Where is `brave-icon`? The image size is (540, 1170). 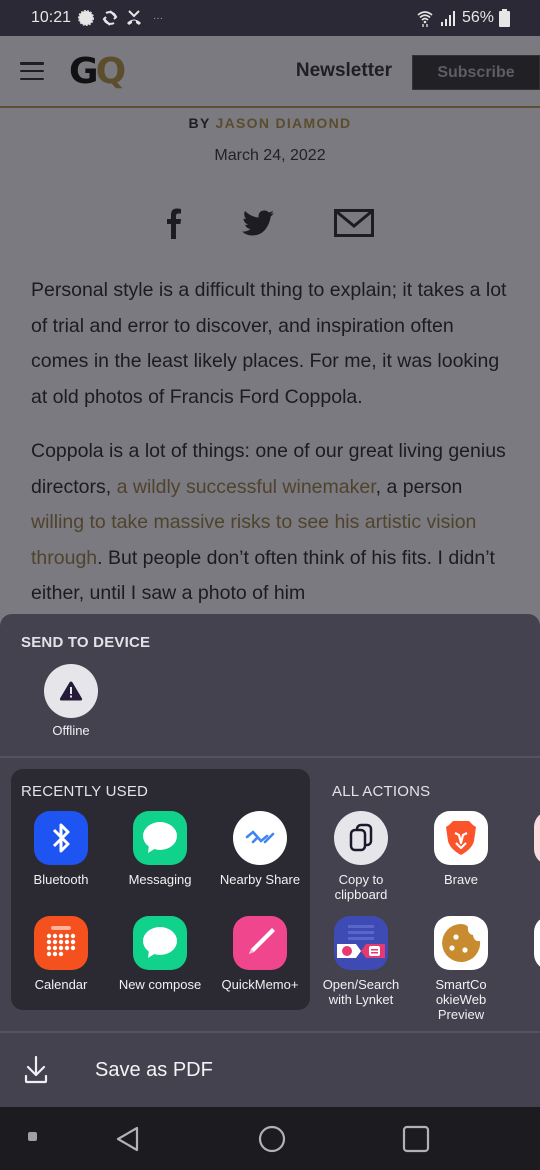 brave-icon is located at coordinates (461, 838).